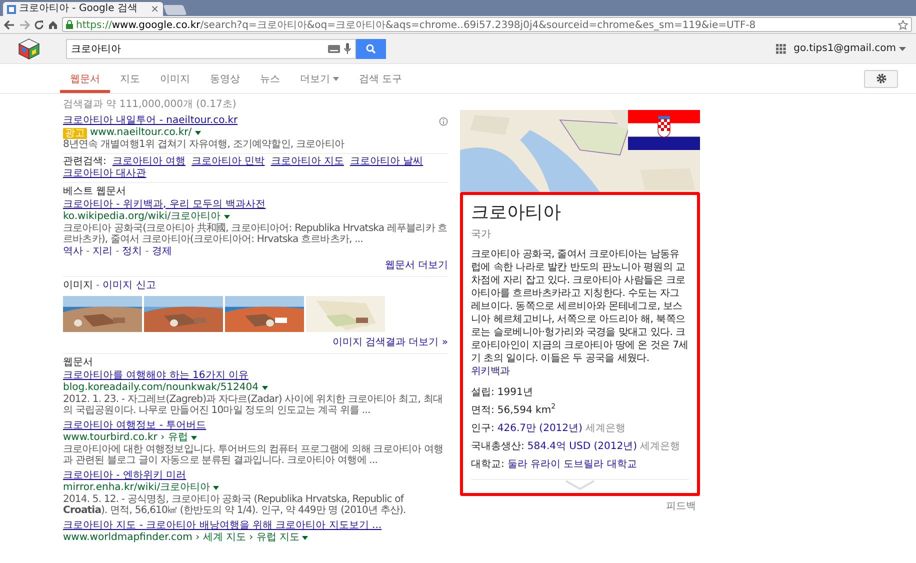  What do you see at coordinates (78, 285) in the screenshot?
I see `section-heading: 이미지` at bounding box center [78, 285].